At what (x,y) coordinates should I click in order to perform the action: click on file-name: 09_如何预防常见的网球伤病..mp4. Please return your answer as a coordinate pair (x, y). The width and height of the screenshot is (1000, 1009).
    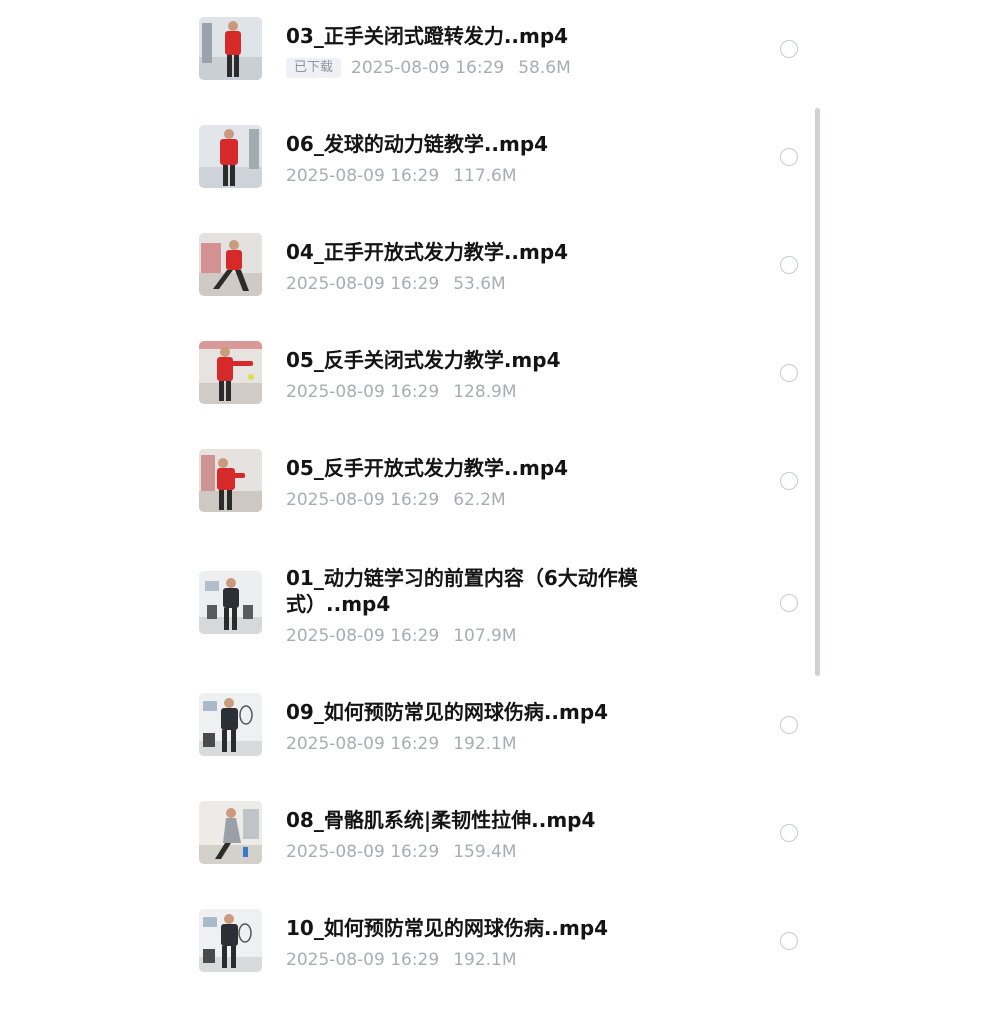
    Looking at the image, I should click on (447, 712).